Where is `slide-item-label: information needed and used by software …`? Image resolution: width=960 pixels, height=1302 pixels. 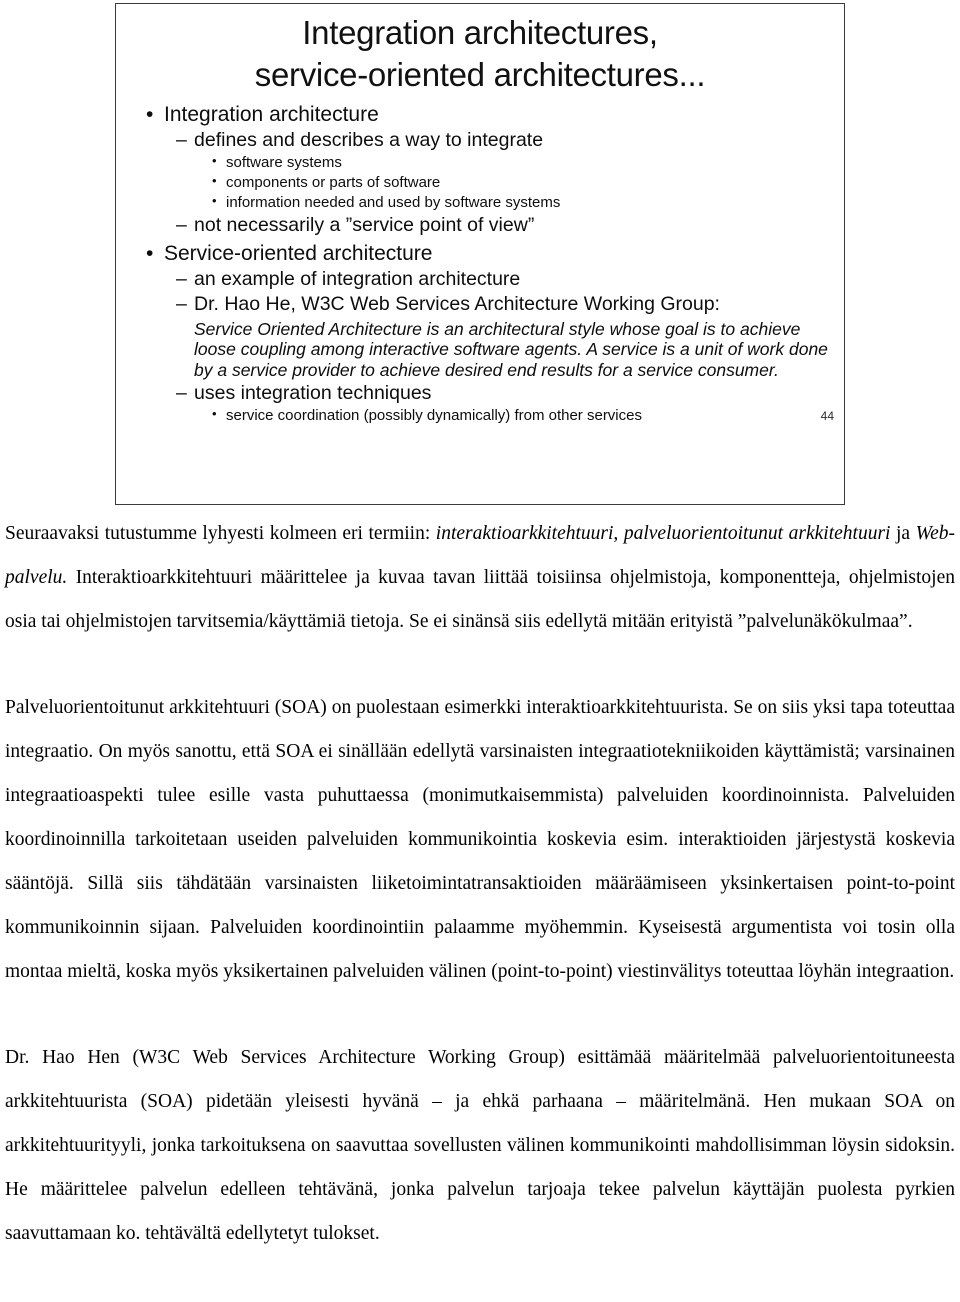 slide-item-label: information needed and used by software … is located at coordinates (393, 203).